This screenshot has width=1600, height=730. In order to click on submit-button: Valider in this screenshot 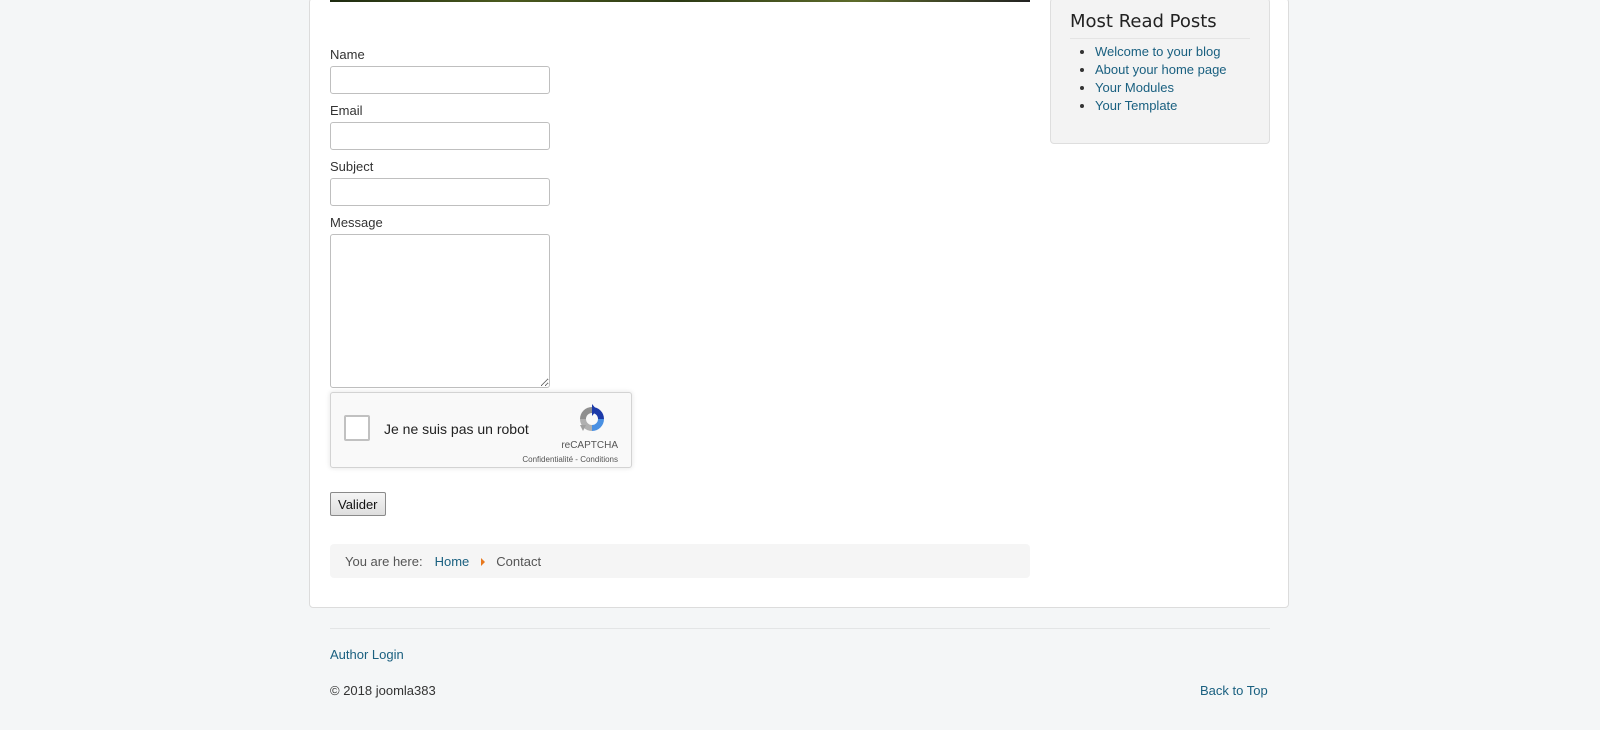, I will do `click(358, 504)`.